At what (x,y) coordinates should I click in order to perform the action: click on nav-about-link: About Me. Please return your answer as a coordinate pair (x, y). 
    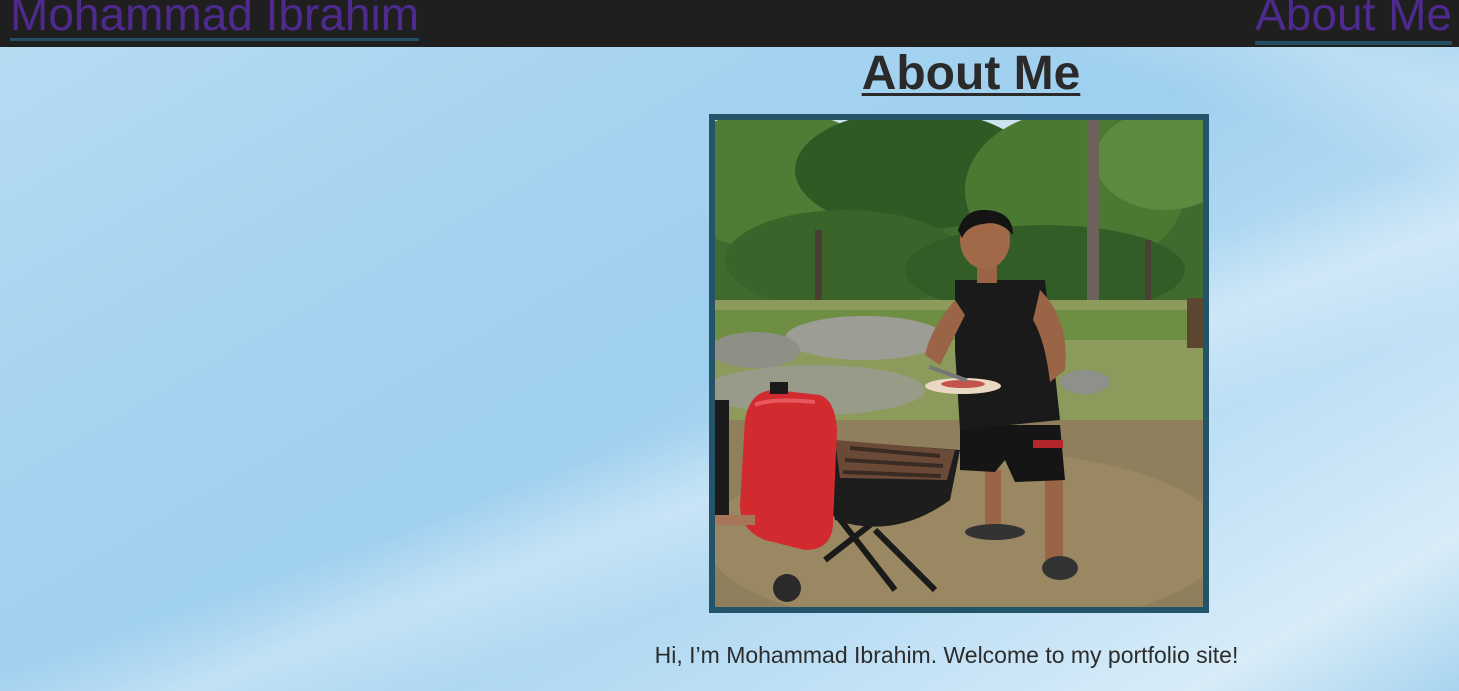
    Looking at the image, I should click on (1353, 22).